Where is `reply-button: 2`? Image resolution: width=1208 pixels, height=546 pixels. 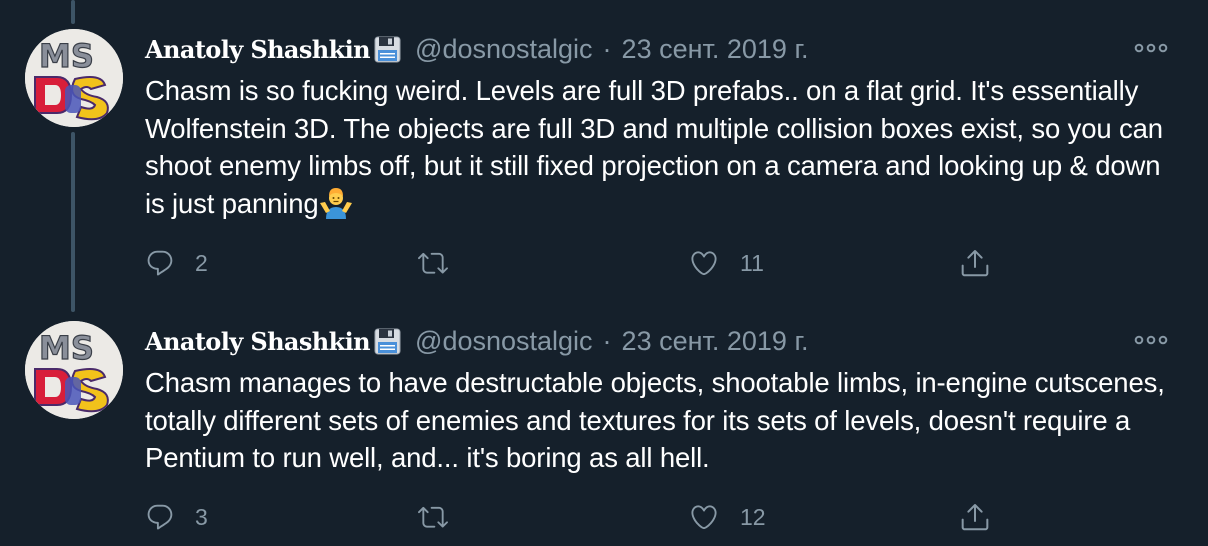
reply-button: 2 is located at coordinates (176, 263).